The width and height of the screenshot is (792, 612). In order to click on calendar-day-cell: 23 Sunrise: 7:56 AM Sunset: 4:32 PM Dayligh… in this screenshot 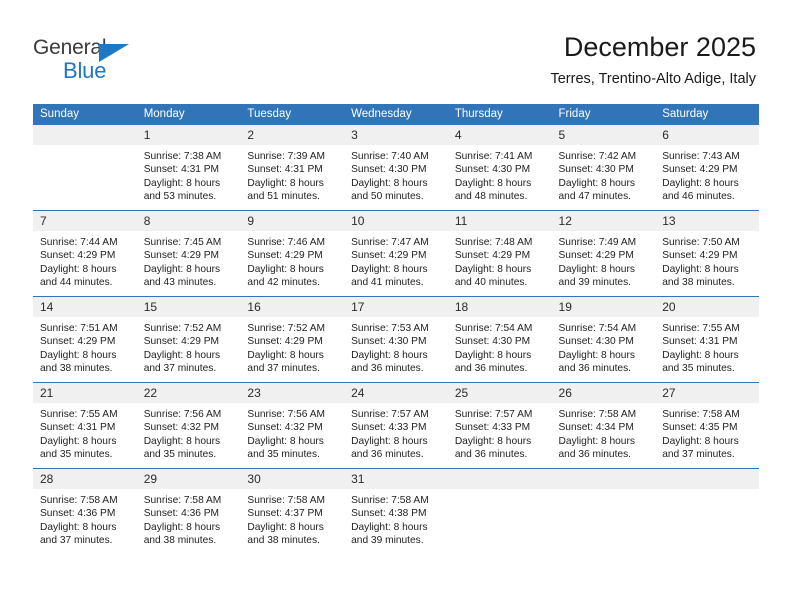, I will do `click(292, 425)`.